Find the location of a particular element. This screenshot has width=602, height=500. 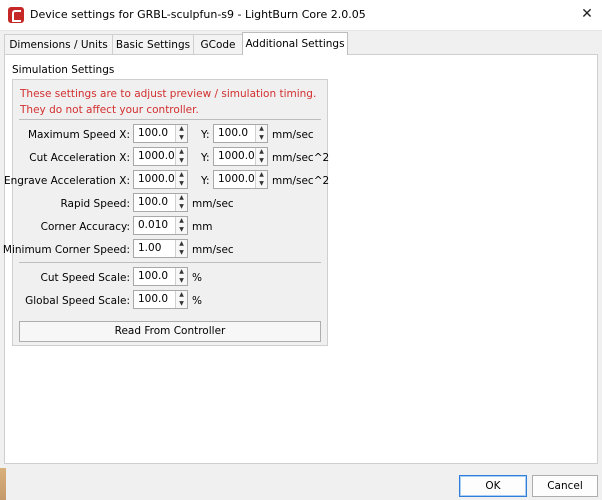

global-speed-scale-spinbox: ▲ ▼ is located at coordinates (160, 299).